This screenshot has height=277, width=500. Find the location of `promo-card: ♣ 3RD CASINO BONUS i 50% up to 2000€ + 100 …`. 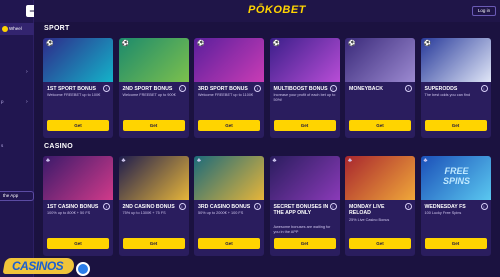

promo-card: ♣ 3RD CASINO BONUS i 50% up to 2000€ + 100 … is located at coordinates (229, 206).